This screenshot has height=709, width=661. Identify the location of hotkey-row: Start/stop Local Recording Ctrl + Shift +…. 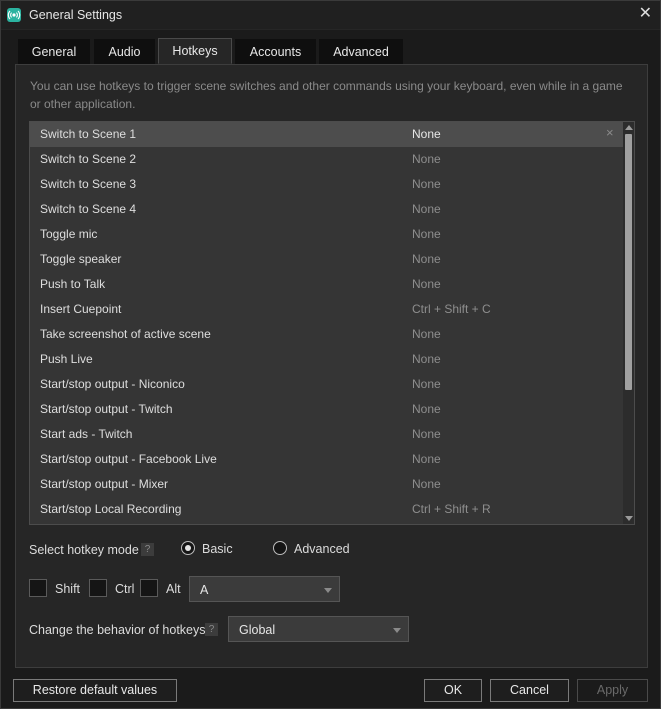
(327, 509).